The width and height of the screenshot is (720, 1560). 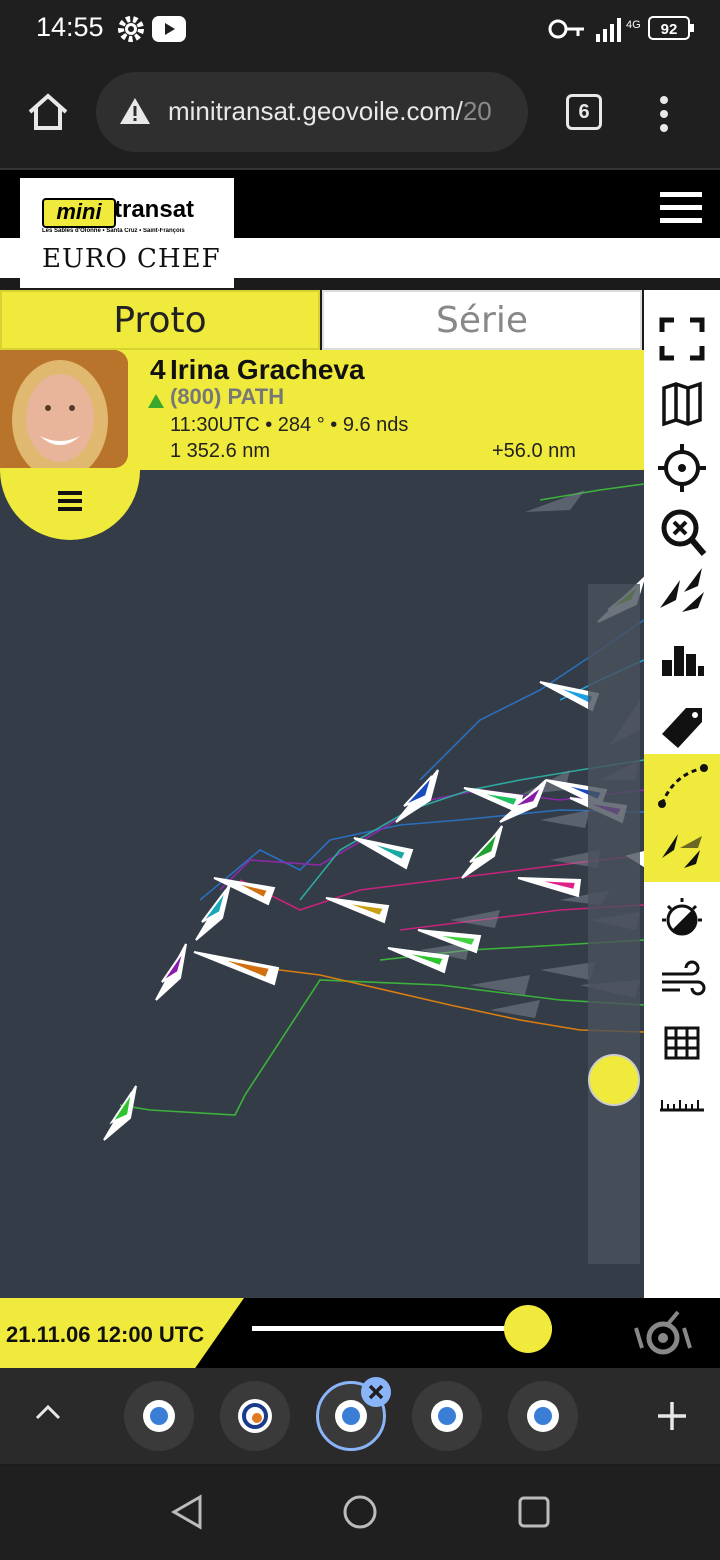 I want to click on status-bar: 14:55 4G 92, so click(x=360, y=29).